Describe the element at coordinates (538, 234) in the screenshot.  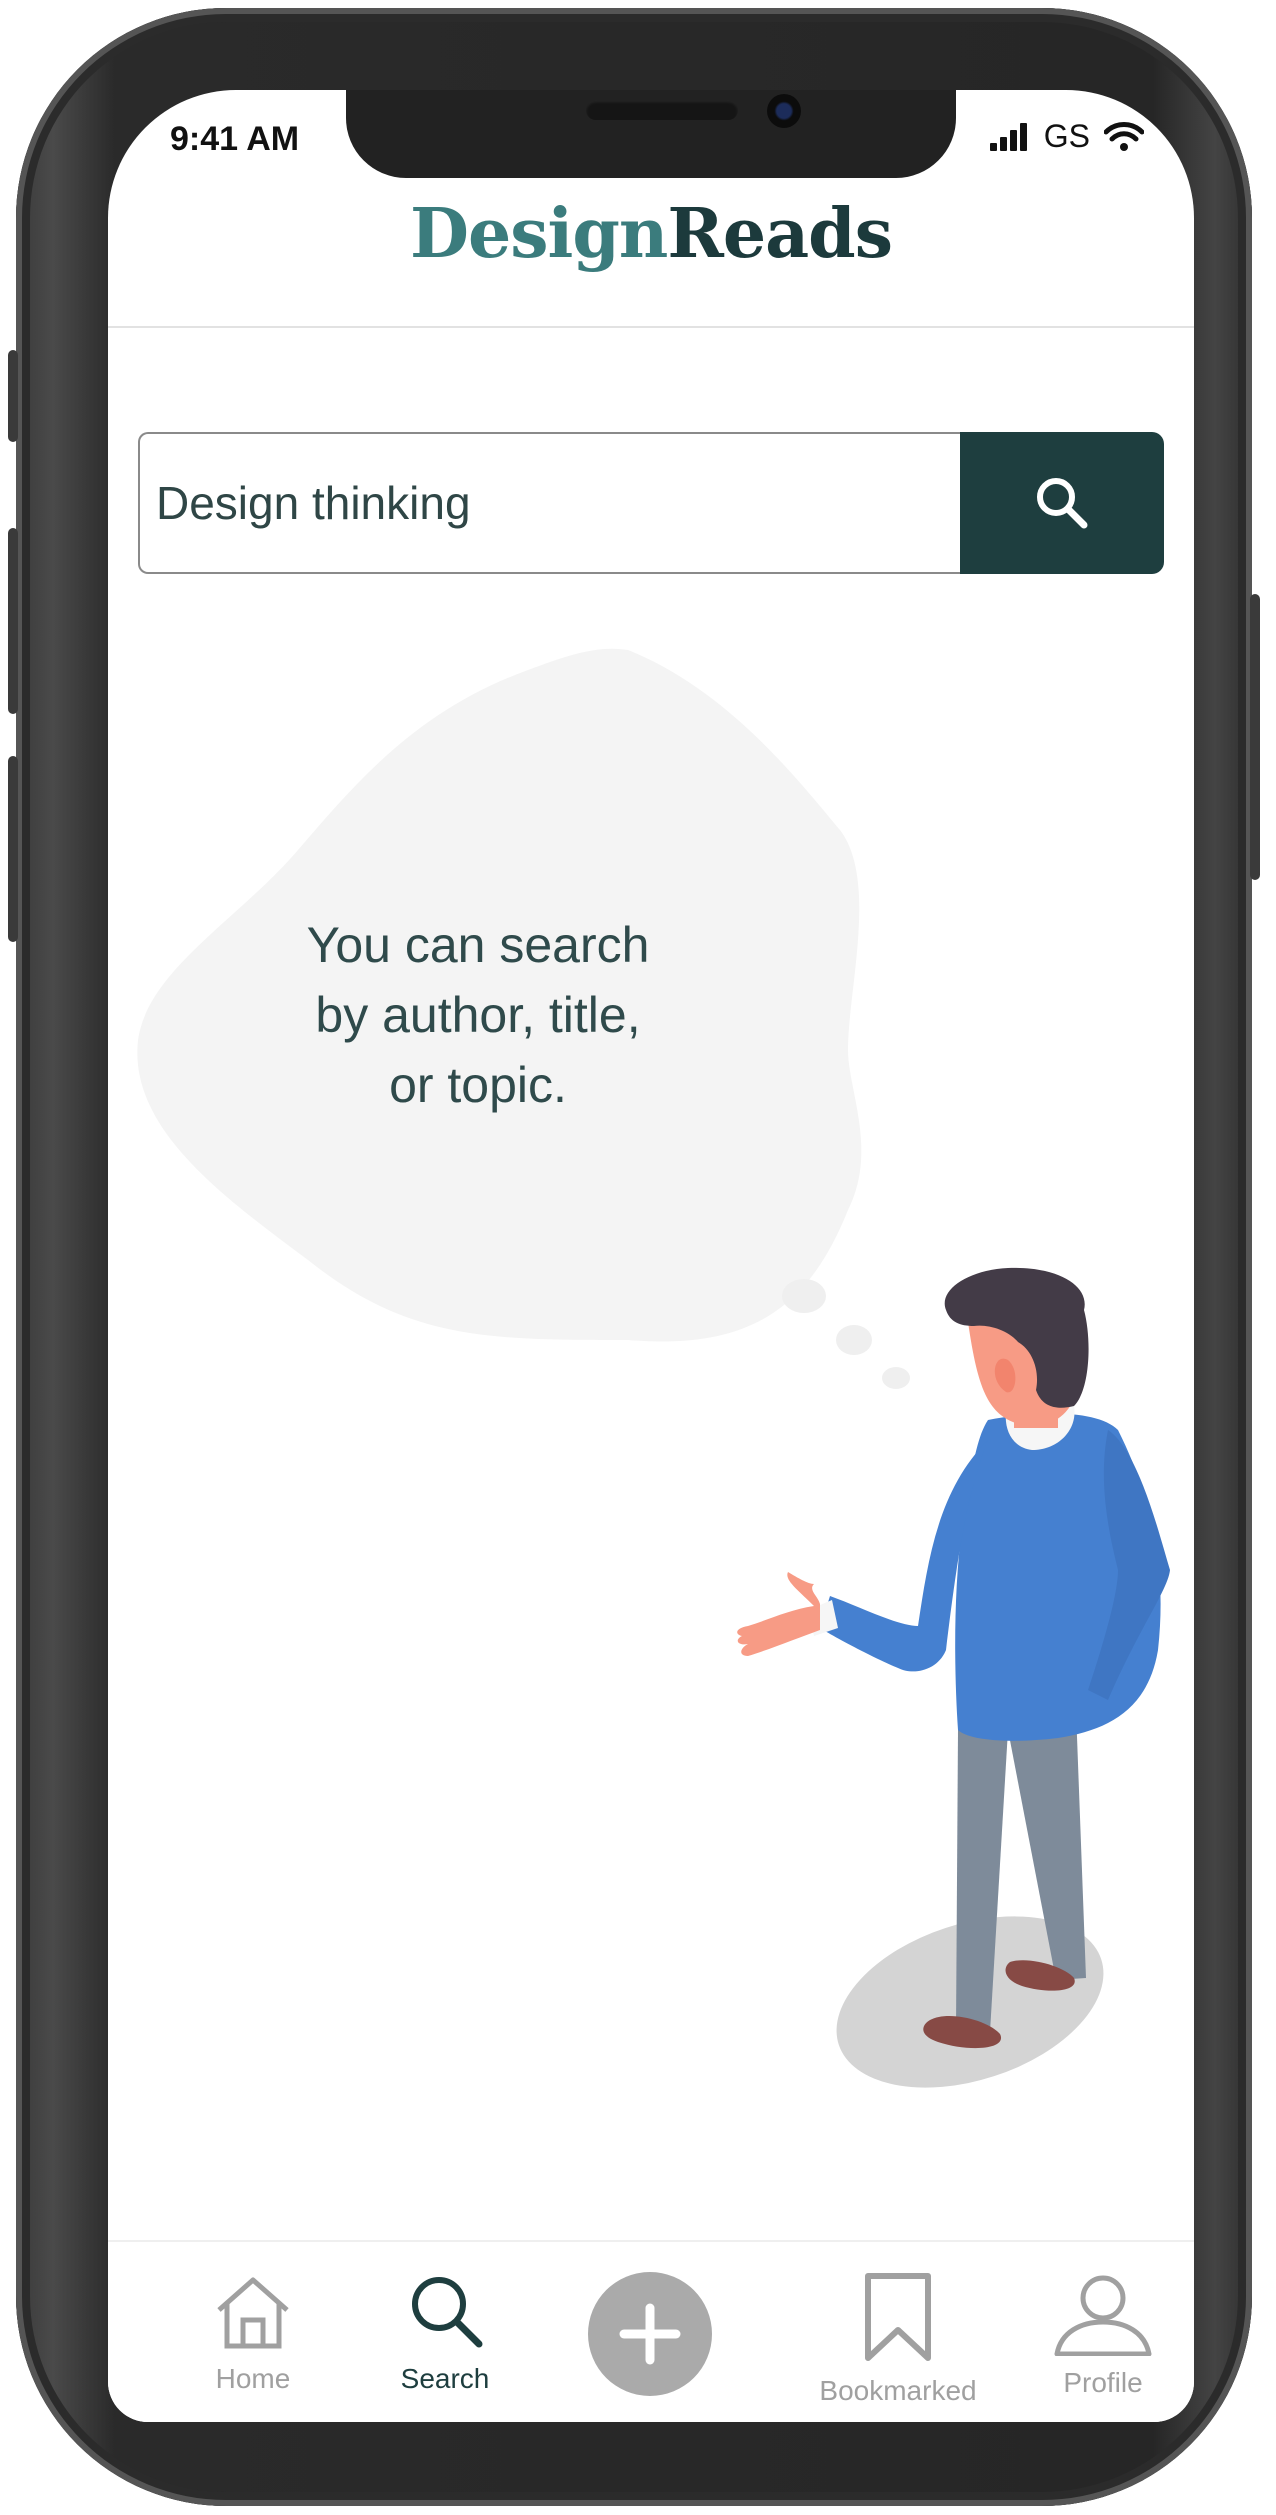
I see `logo-design: Design` at that location.